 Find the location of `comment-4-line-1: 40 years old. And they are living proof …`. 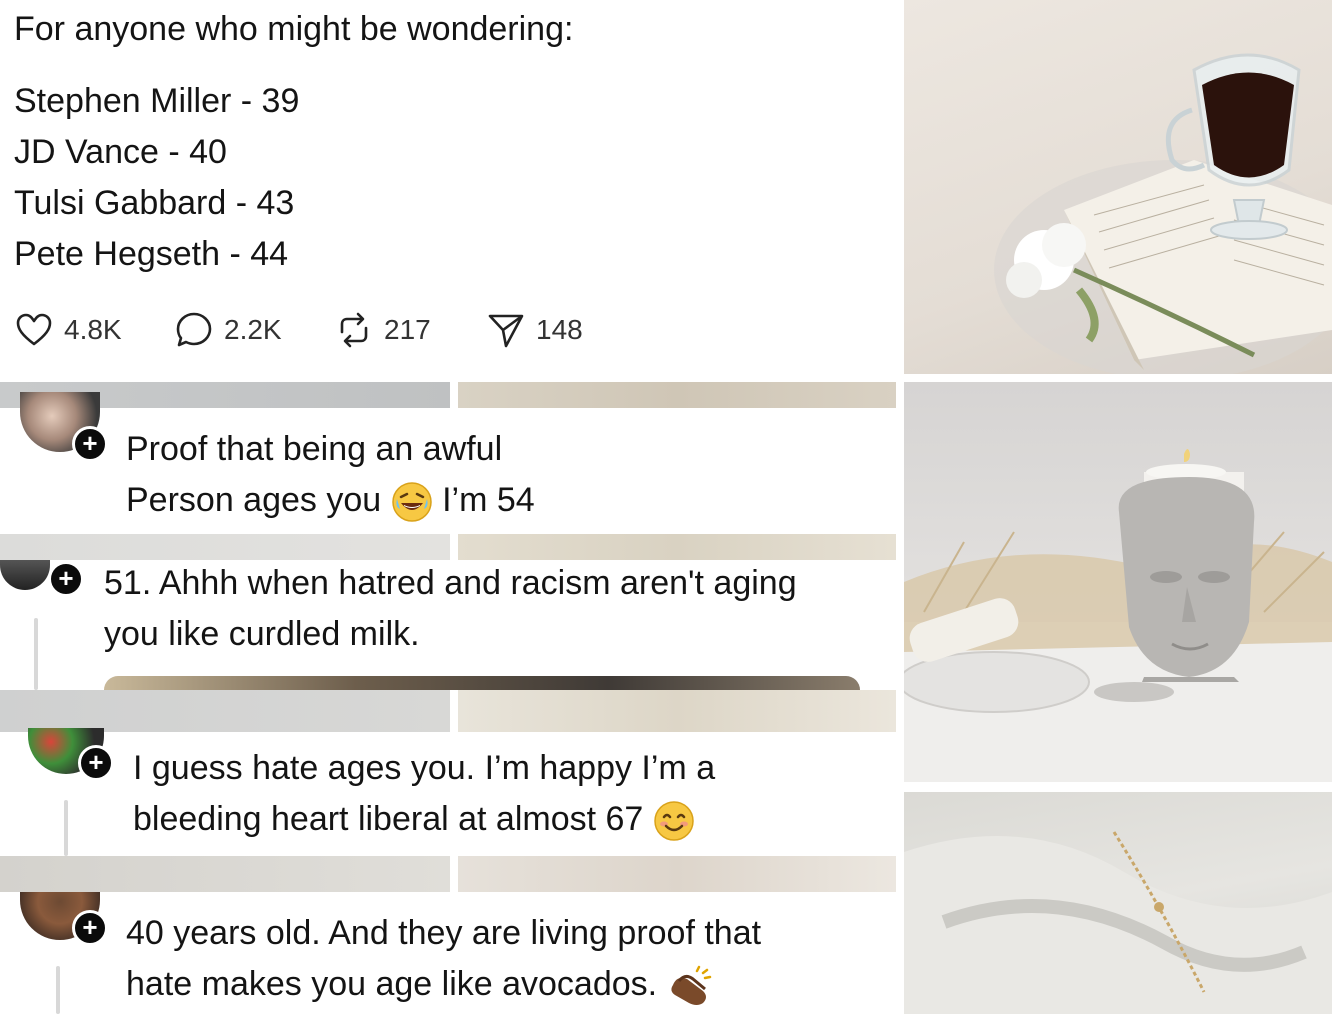

comment-4-line-1: 40 years old. And they are living proof … is located at coordinates (444, 933).